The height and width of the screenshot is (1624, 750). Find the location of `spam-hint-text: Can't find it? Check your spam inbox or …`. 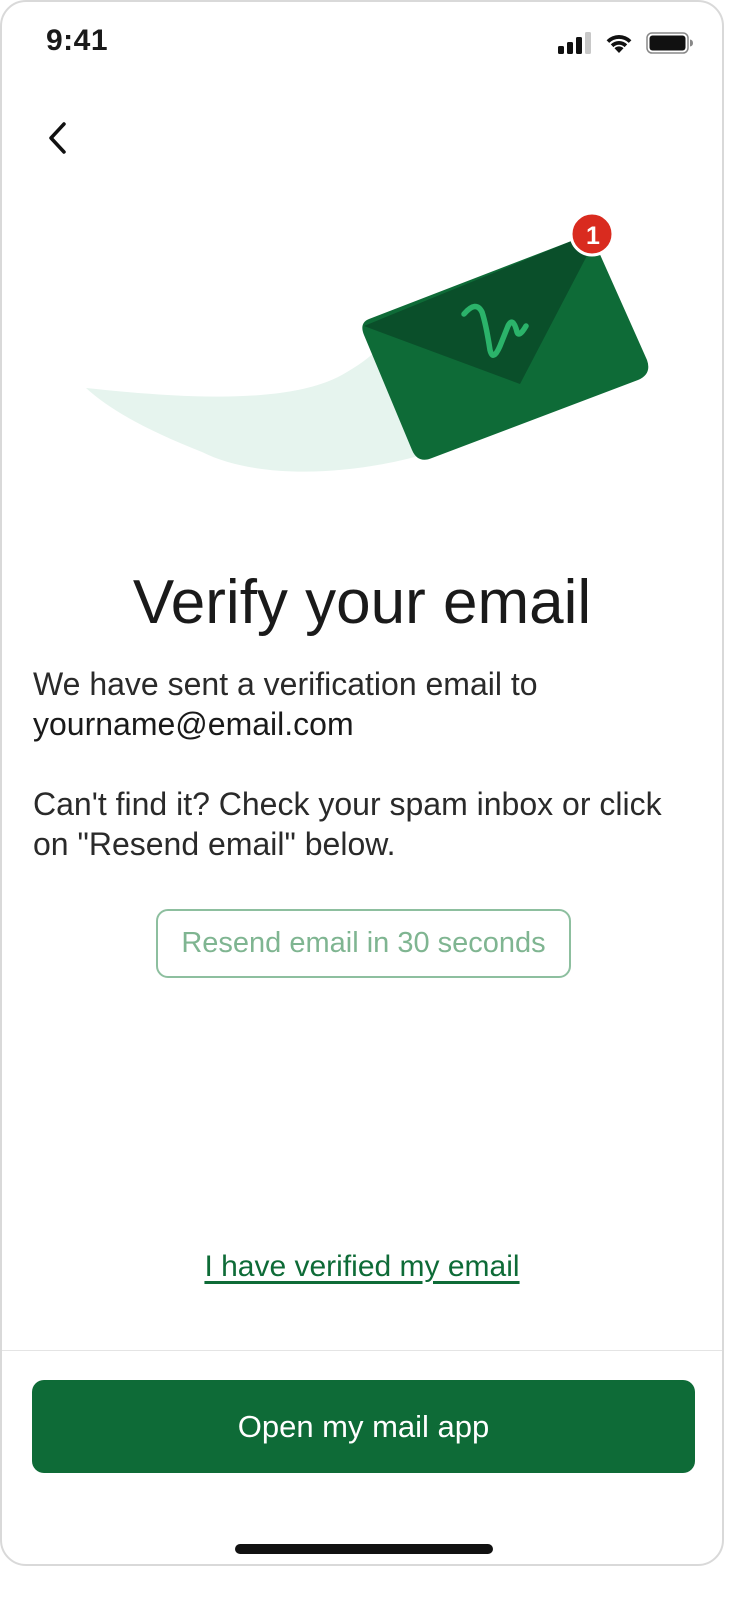

spam-hint-text: Can't find it? Check your spam inbox or … is located at coordinates (347, 824).